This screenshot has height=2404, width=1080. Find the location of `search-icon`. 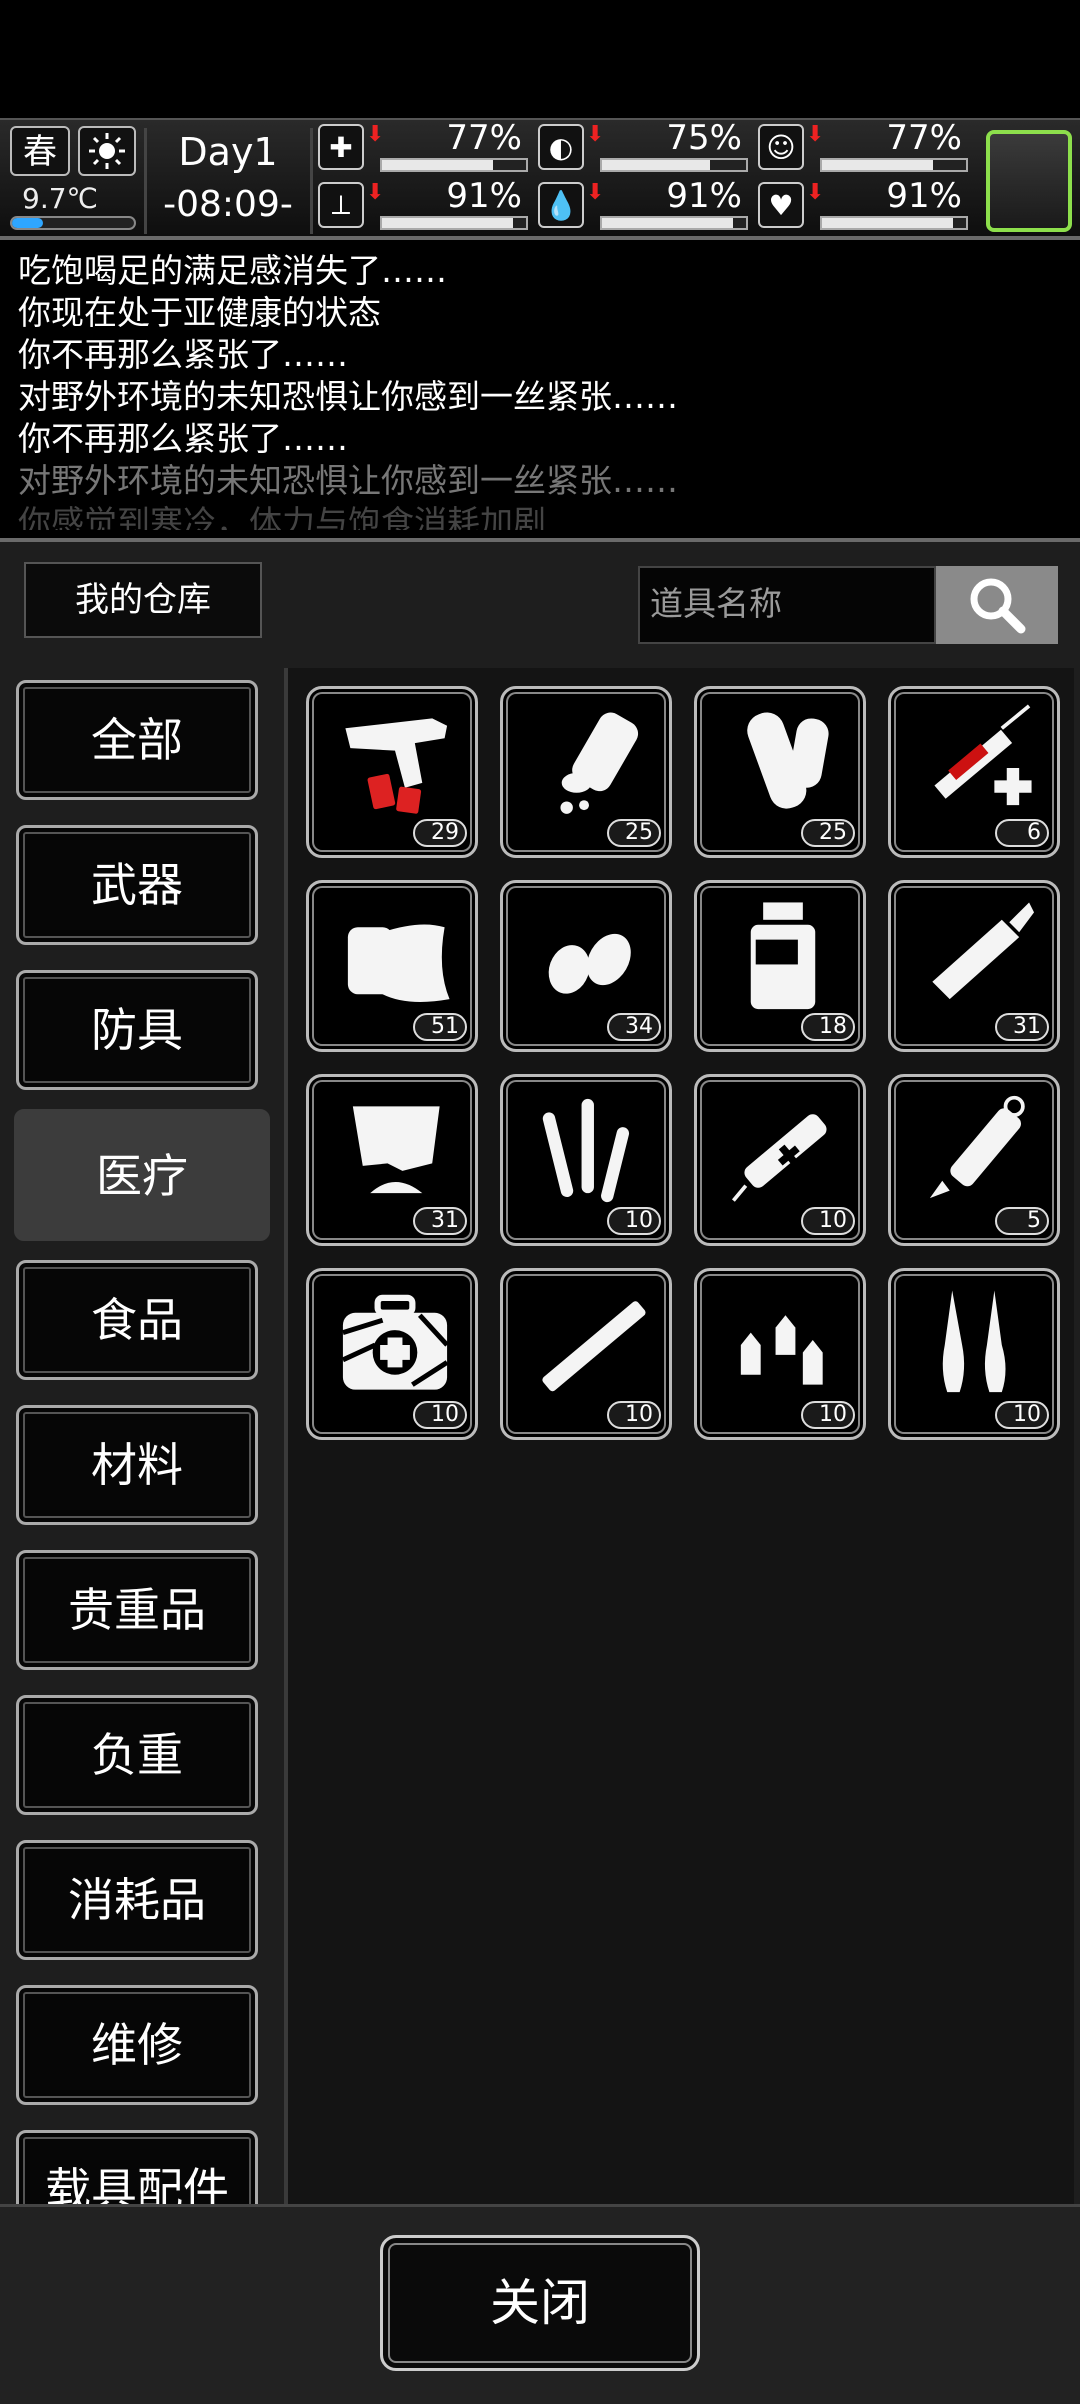

search-icon is located at coordinates (998, 606).